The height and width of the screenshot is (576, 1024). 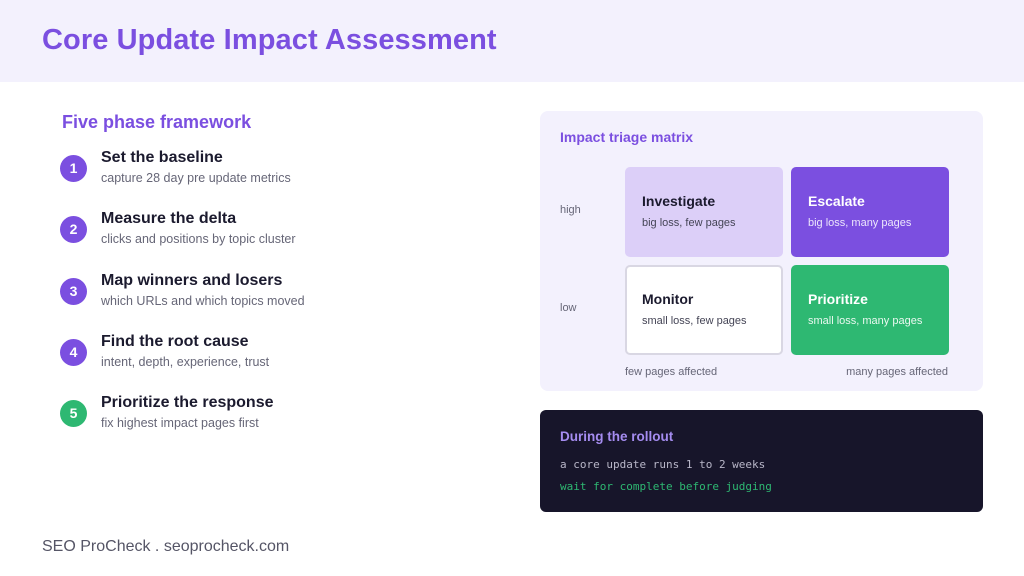 What do you see at coordinates (838, 299) in the screenshot?
I see `cell-title: Prioritize` at bounding box center [838, 299].